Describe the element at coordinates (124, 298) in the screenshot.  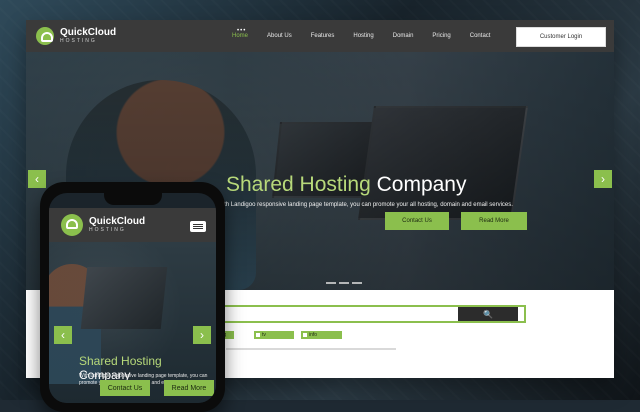
I see `mobile-hero-monitor-image` at that location.